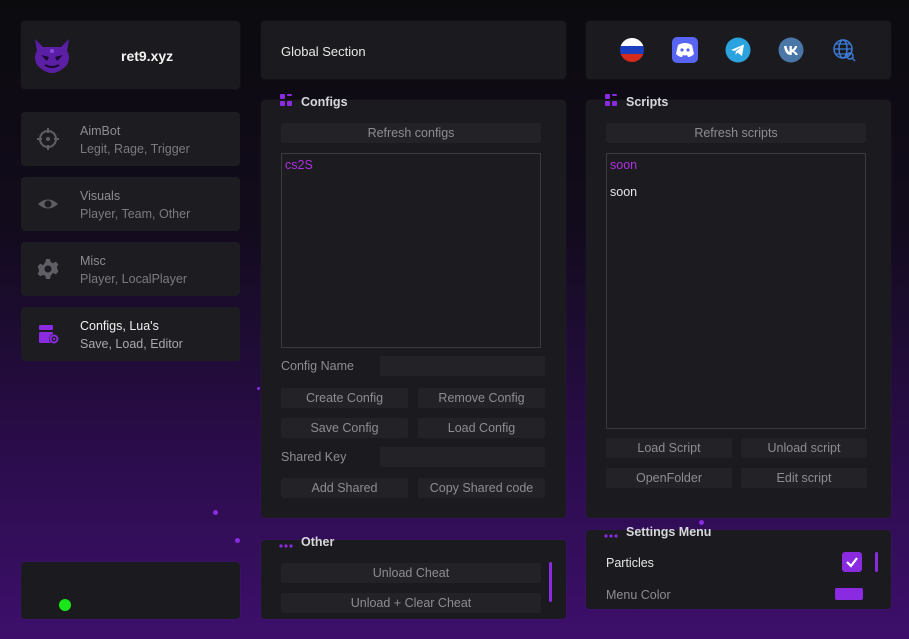 This screenshot has width=909, height=639. What do you see at coordinates (119, 326) in the screenshot?
I see `tab-title: Configs, Lua's` at bounding box center [119, 326].